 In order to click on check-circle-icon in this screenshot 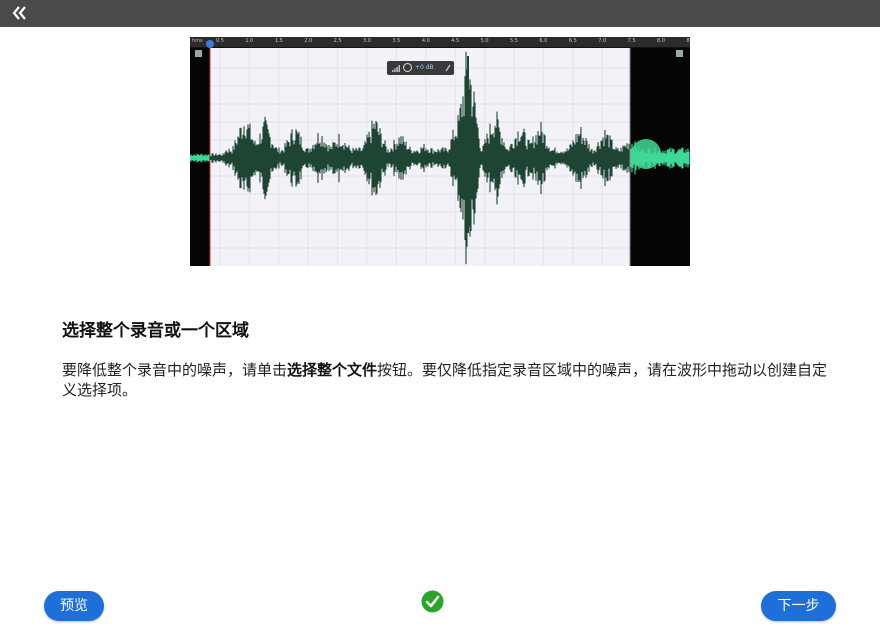, I will do `click(432, 601)`.